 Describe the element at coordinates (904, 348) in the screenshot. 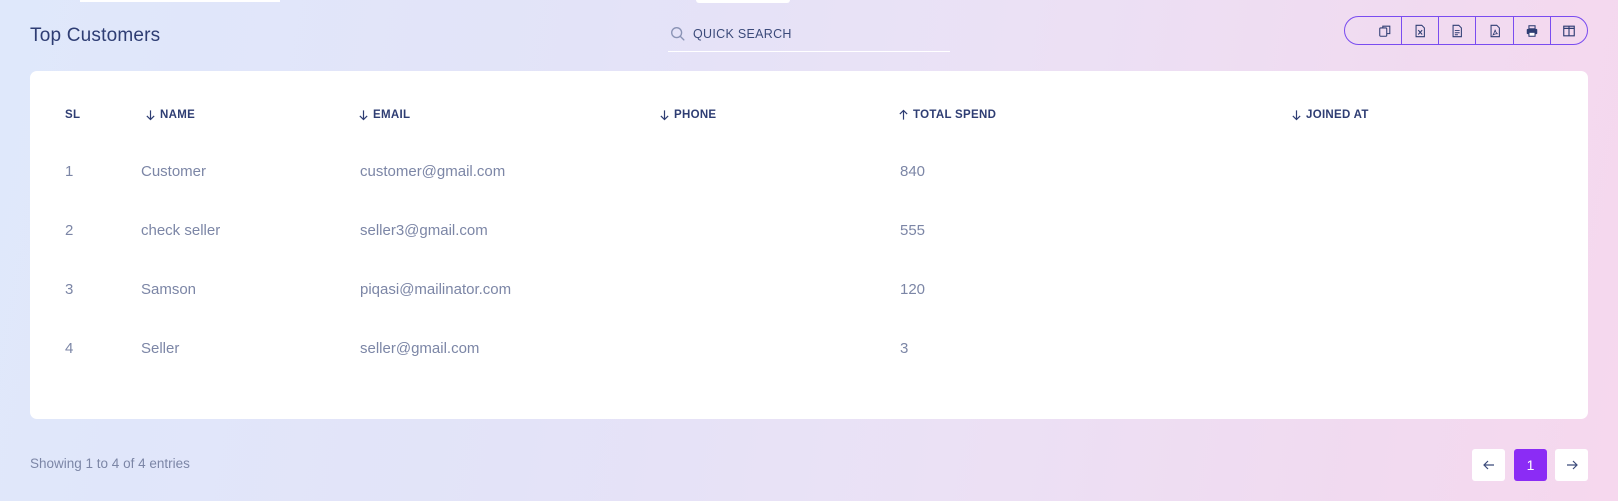

I see `cell-total-spend: 3` at that location.